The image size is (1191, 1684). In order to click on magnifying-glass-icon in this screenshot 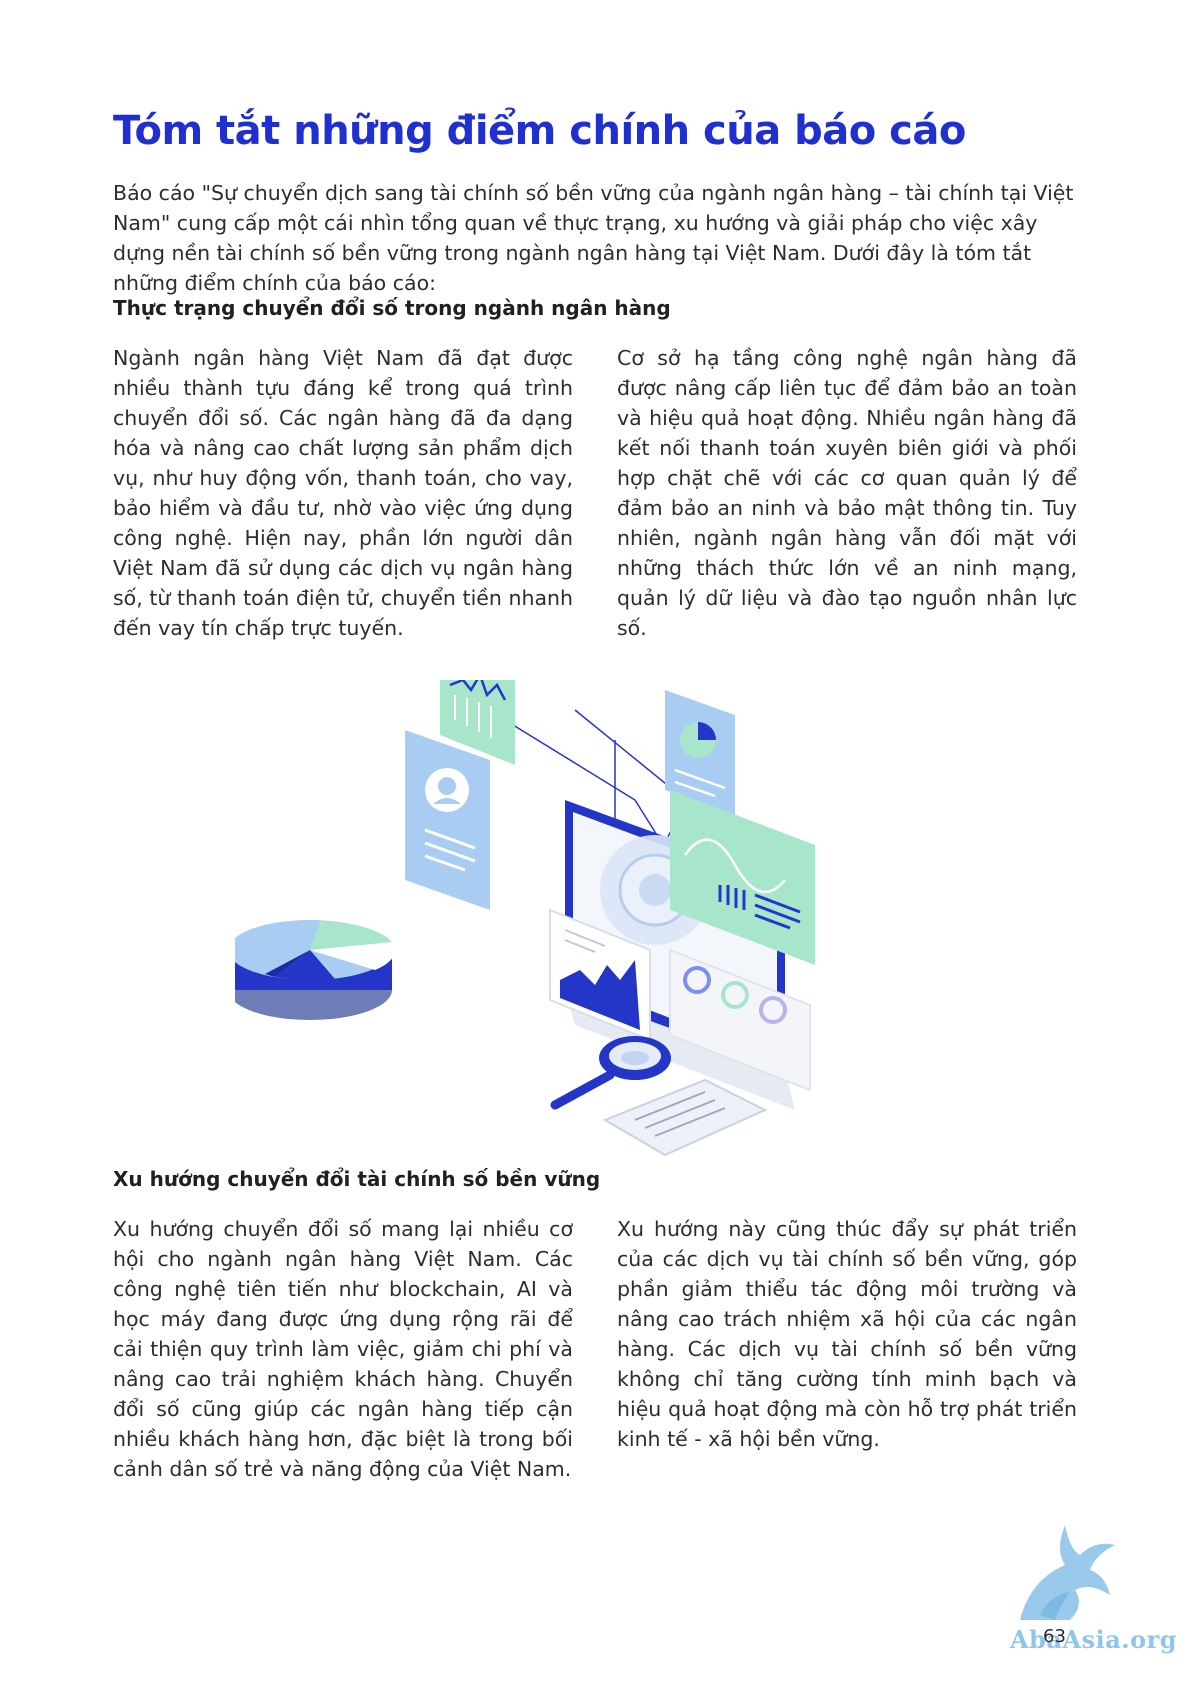, I will do `click(610, 1073)`.